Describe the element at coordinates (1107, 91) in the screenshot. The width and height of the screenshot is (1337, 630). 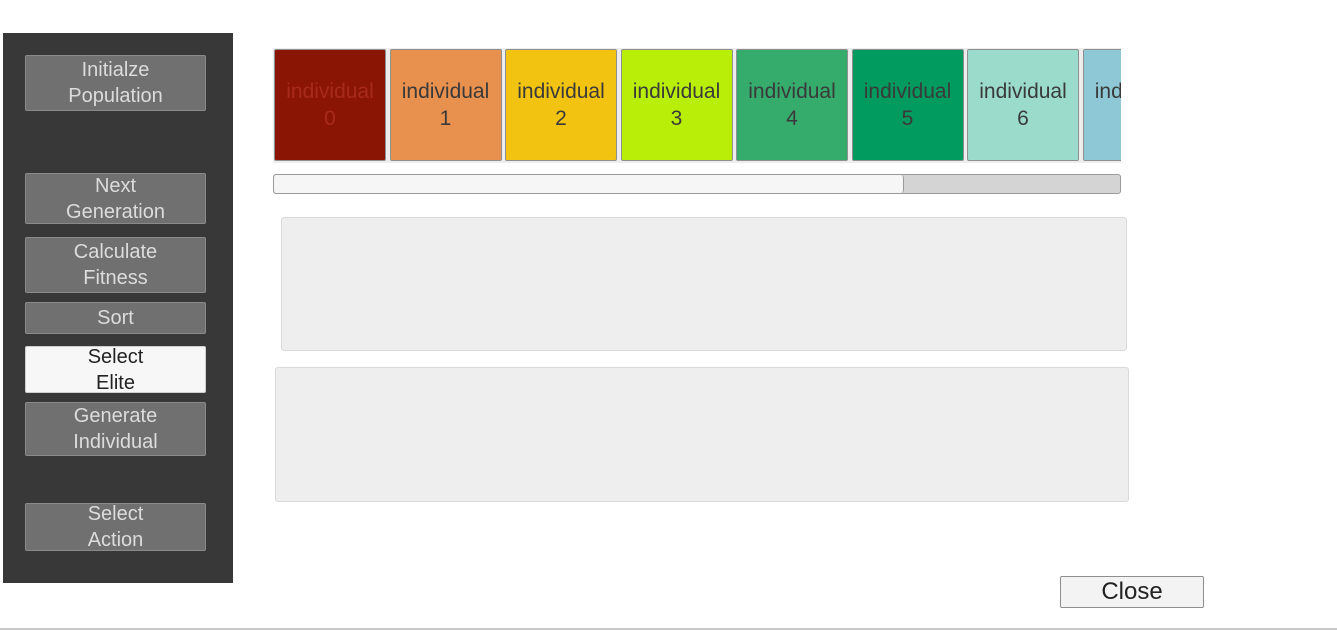
I see `individual-label: individual 7` at that location.